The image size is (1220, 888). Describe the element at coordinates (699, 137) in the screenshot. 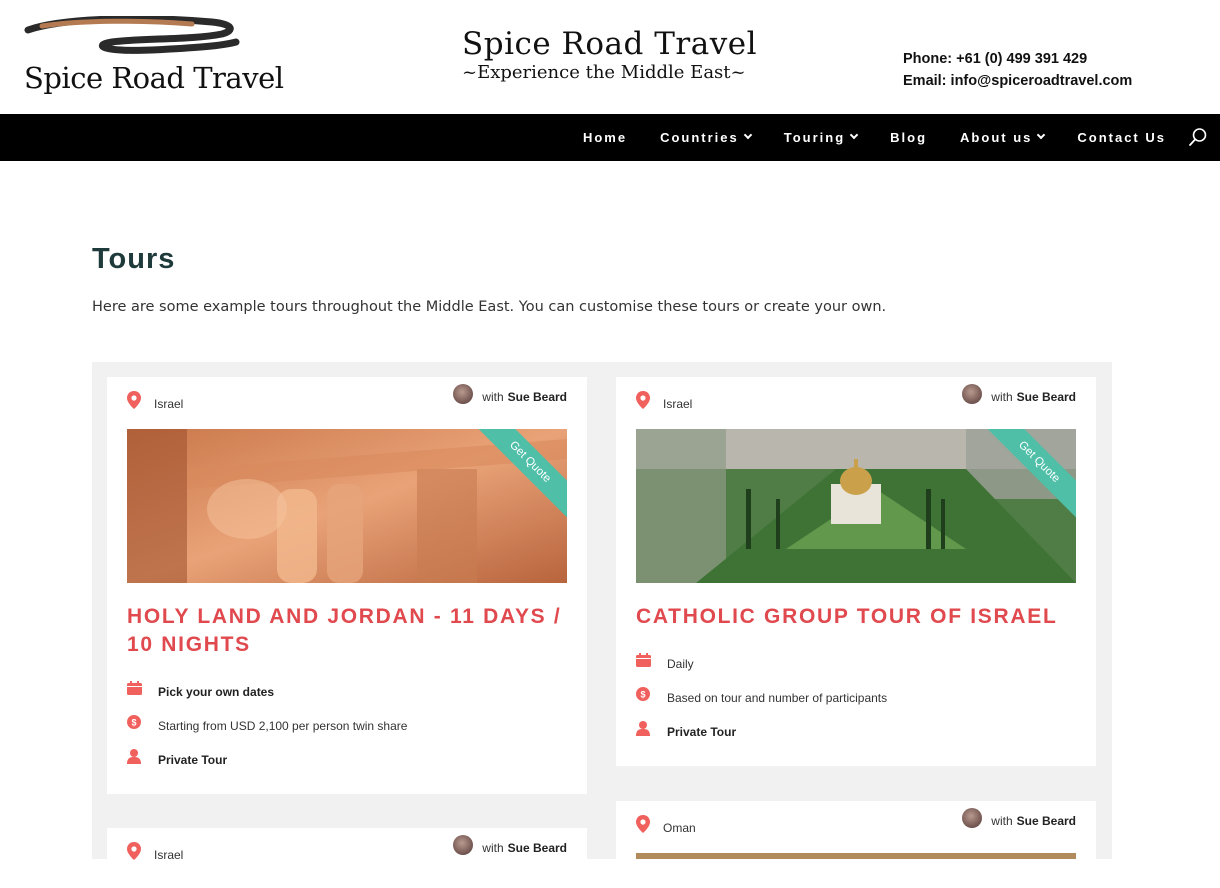

I see `nav-label: Countries` at that location.